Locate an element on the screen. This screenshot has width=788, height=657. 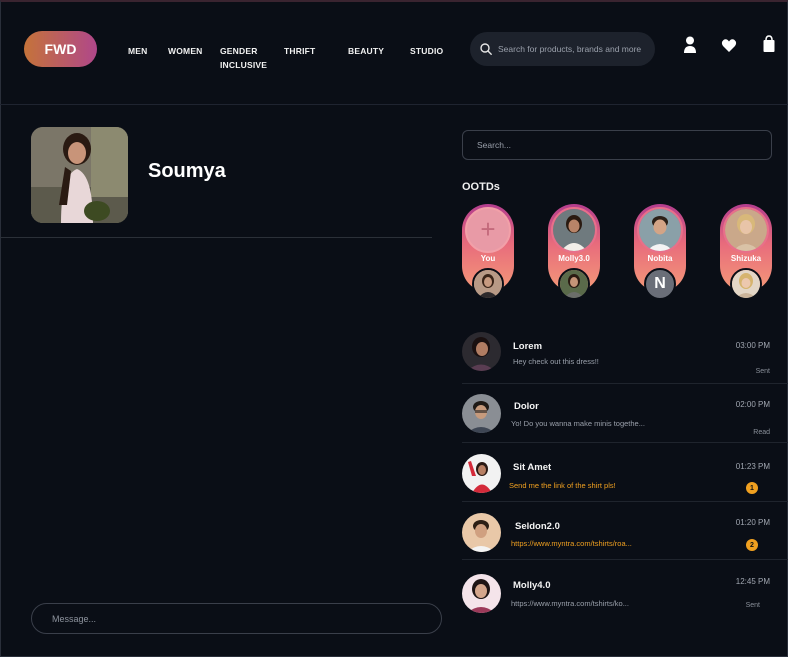
chat-time: 01:23 PM is located at coordinates (752, 466).